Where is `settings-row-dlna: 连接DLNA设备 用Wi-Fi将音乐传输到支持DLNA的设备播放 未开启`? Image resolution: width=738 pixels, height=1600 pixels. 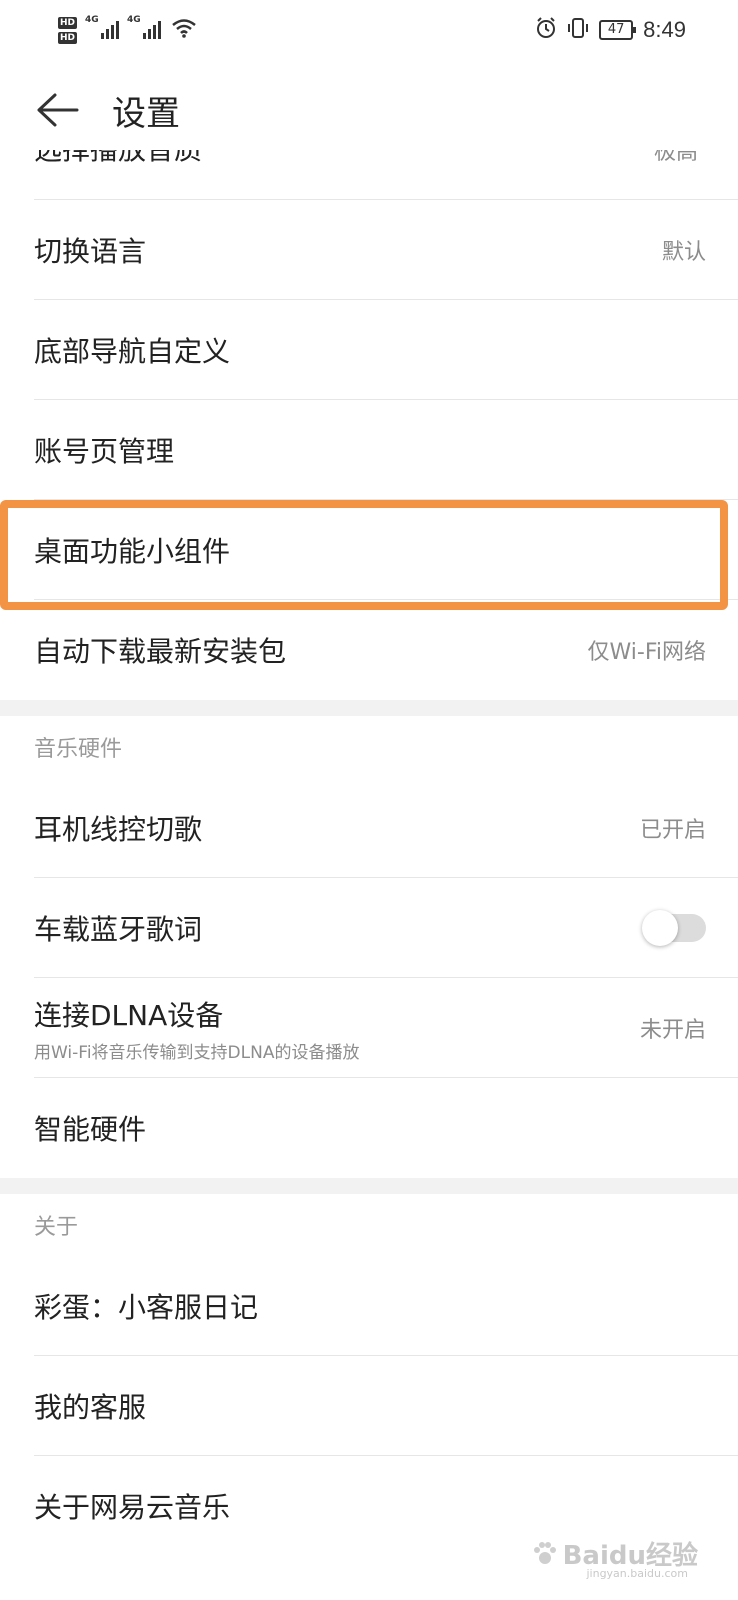
settings-row-dlna: 连接DLNA设备 用Wi-Fi将音乐传输到支持DLNA的设备播放 未开启 is located at coordinates (369, 1028).